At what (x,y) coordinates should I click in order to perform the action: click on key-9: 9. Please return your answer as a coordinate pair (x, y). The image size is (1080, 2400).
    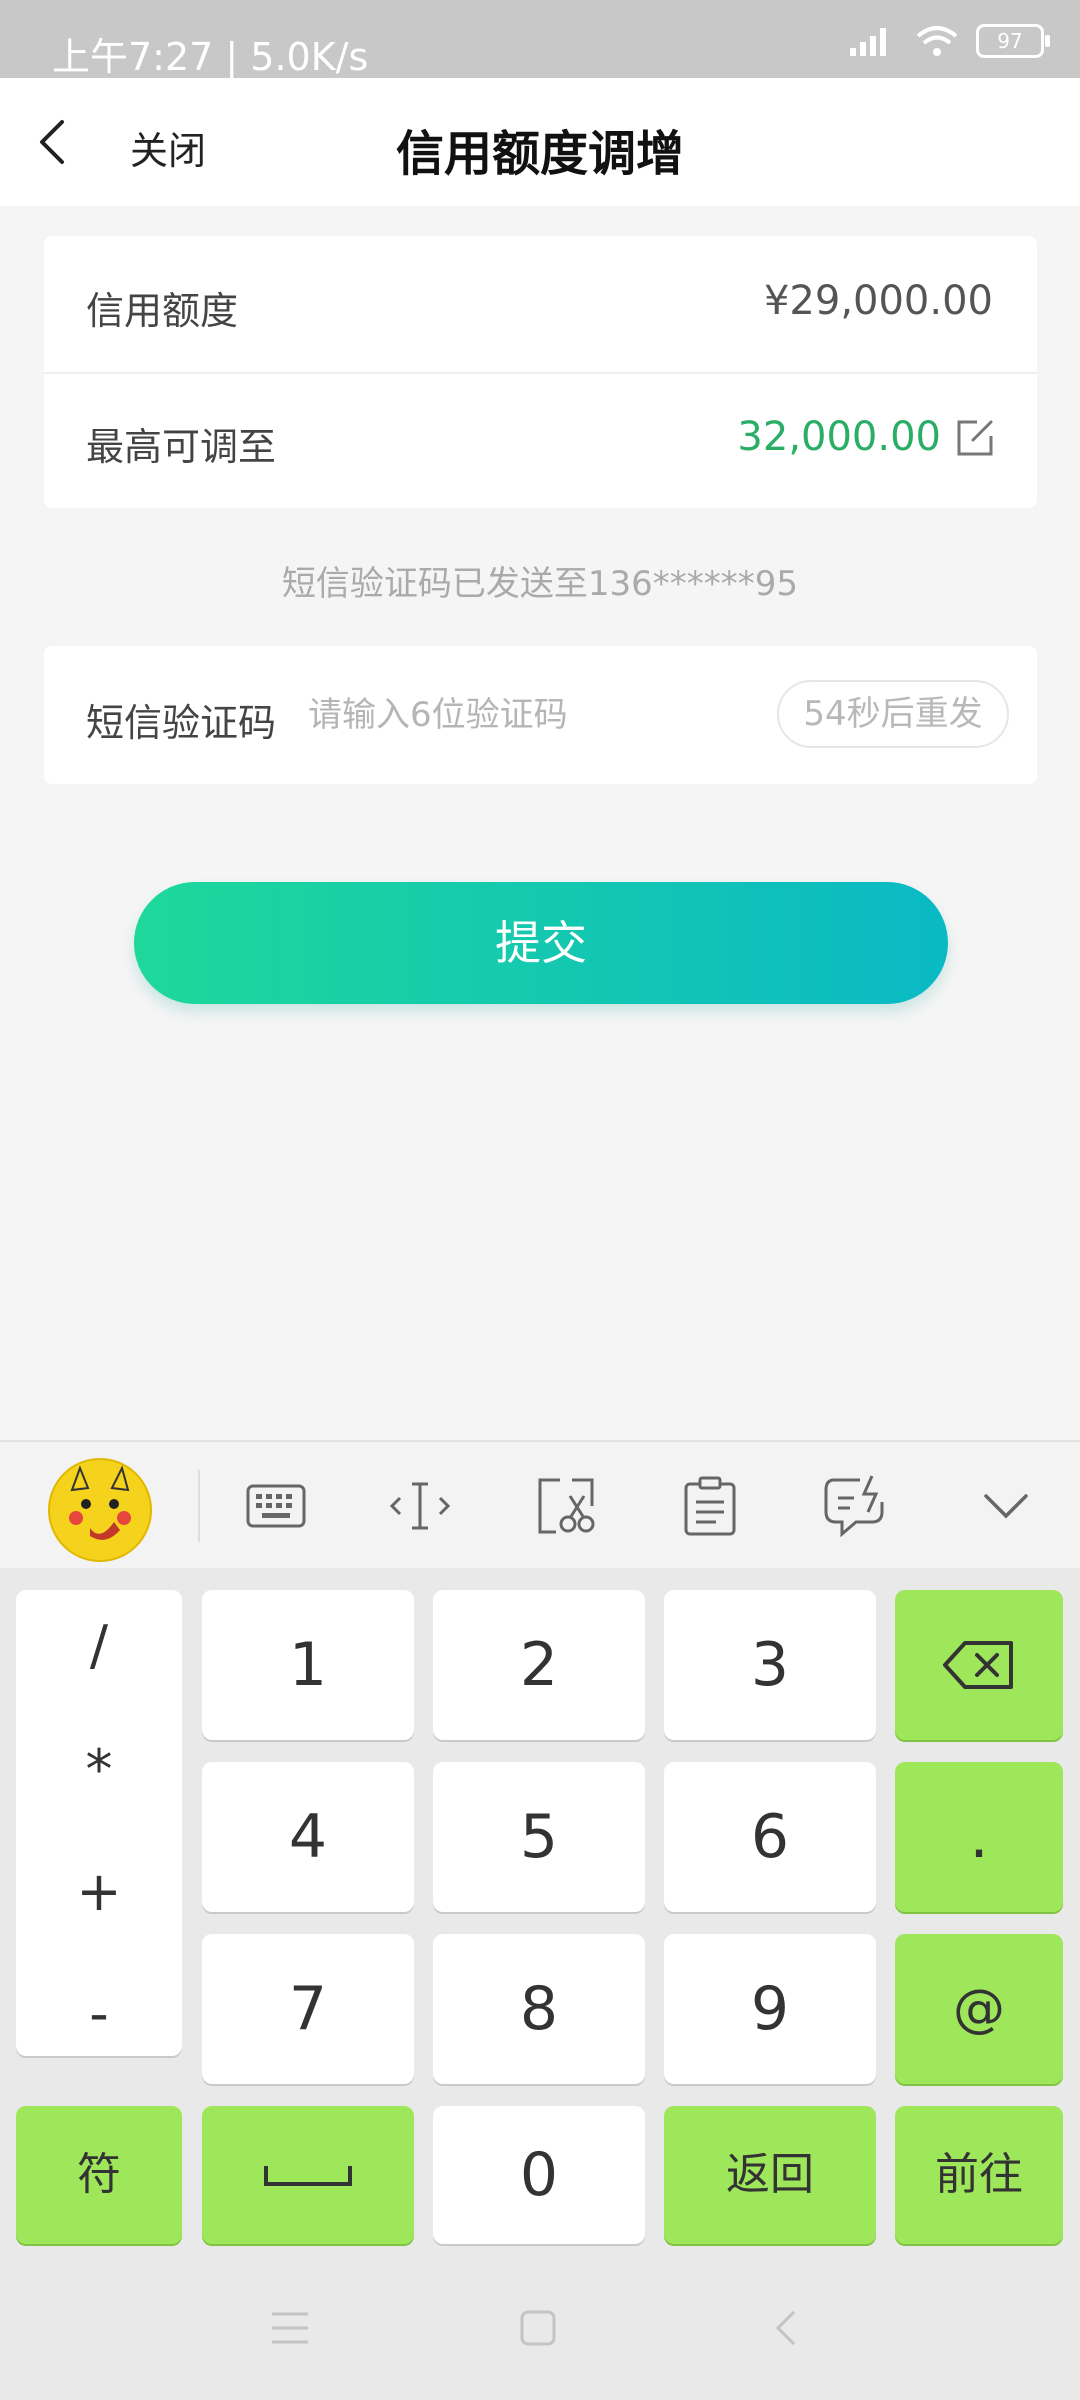
    Looking at the image, I should click on (770, 2009).